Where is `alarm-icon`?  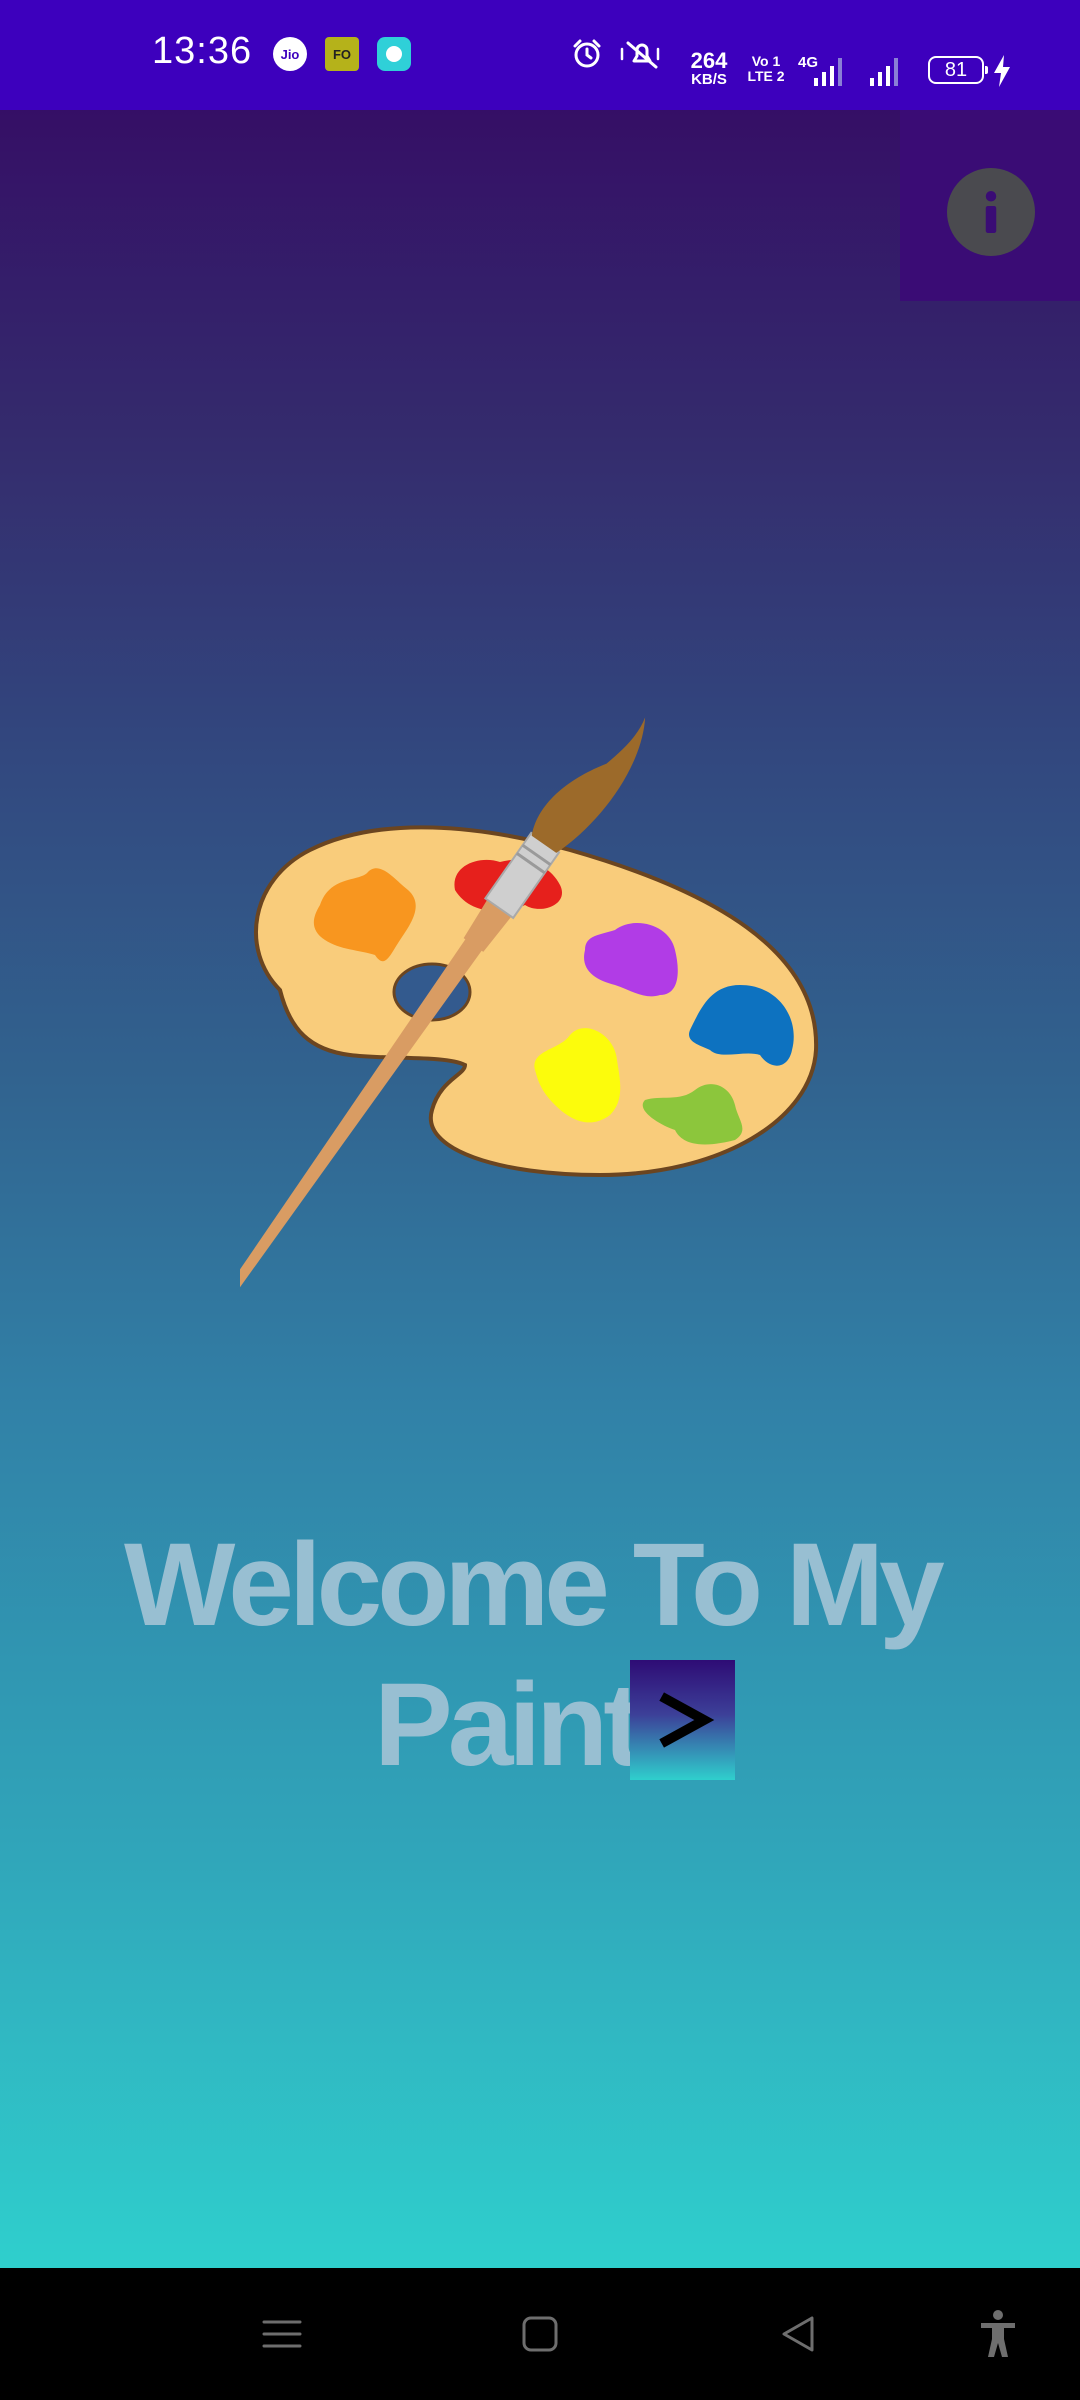
alarm-icon is located at coordinates (587, 53).